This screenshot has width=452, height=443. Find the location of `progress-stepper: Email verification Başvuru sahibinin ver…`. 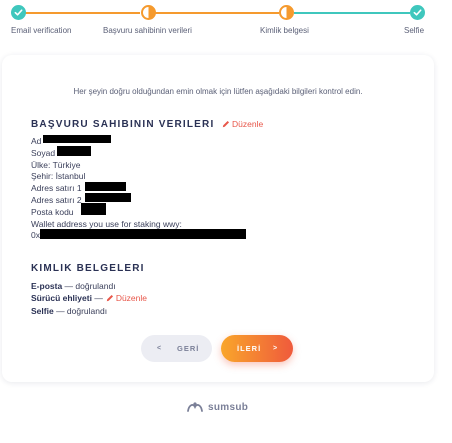

progress-stepper: Email verification Başvuru sahibinin ver… is located at coordinates (226, 22).